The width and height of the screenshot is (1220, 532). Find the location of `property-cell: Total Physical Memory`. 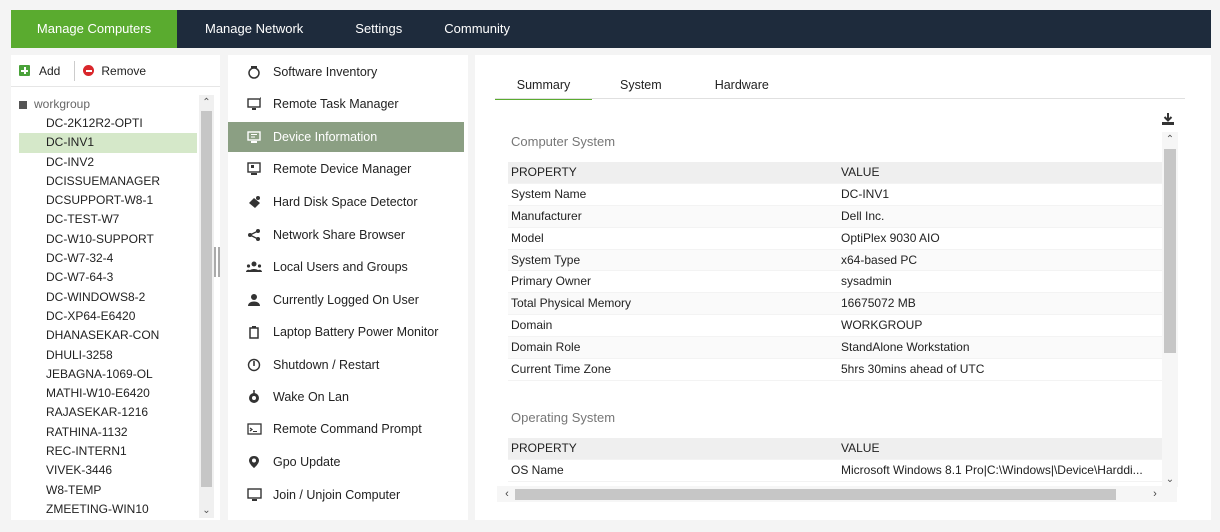

property-cell: Total Physical Memory is located at coordinates (571, 303).